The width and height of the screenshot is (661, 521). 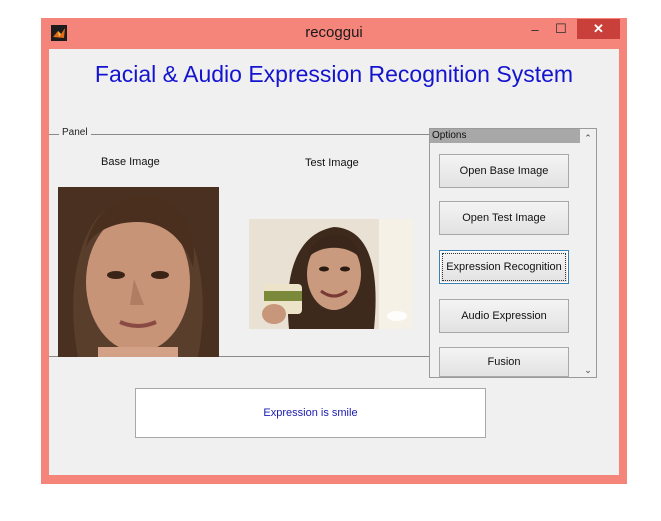 What do you see at coordinates (504, 218) in the screenshot?
I see `open-test-image-button: Open Test Image` at bounding box center [504, 218].